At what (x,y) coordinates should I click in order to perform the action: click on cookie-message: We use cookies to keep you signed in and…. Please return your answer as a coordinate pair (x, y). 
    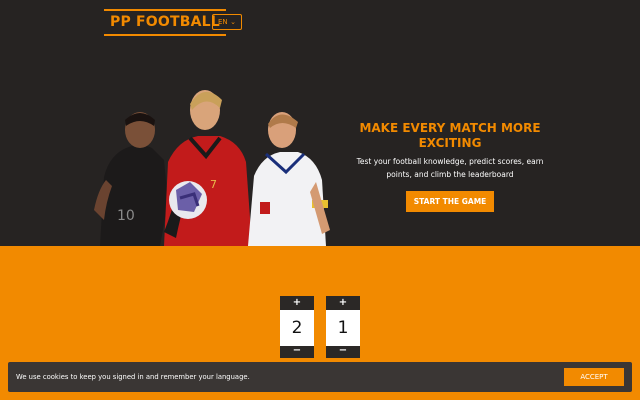
    Looking at the image, I should click on (133, 377).